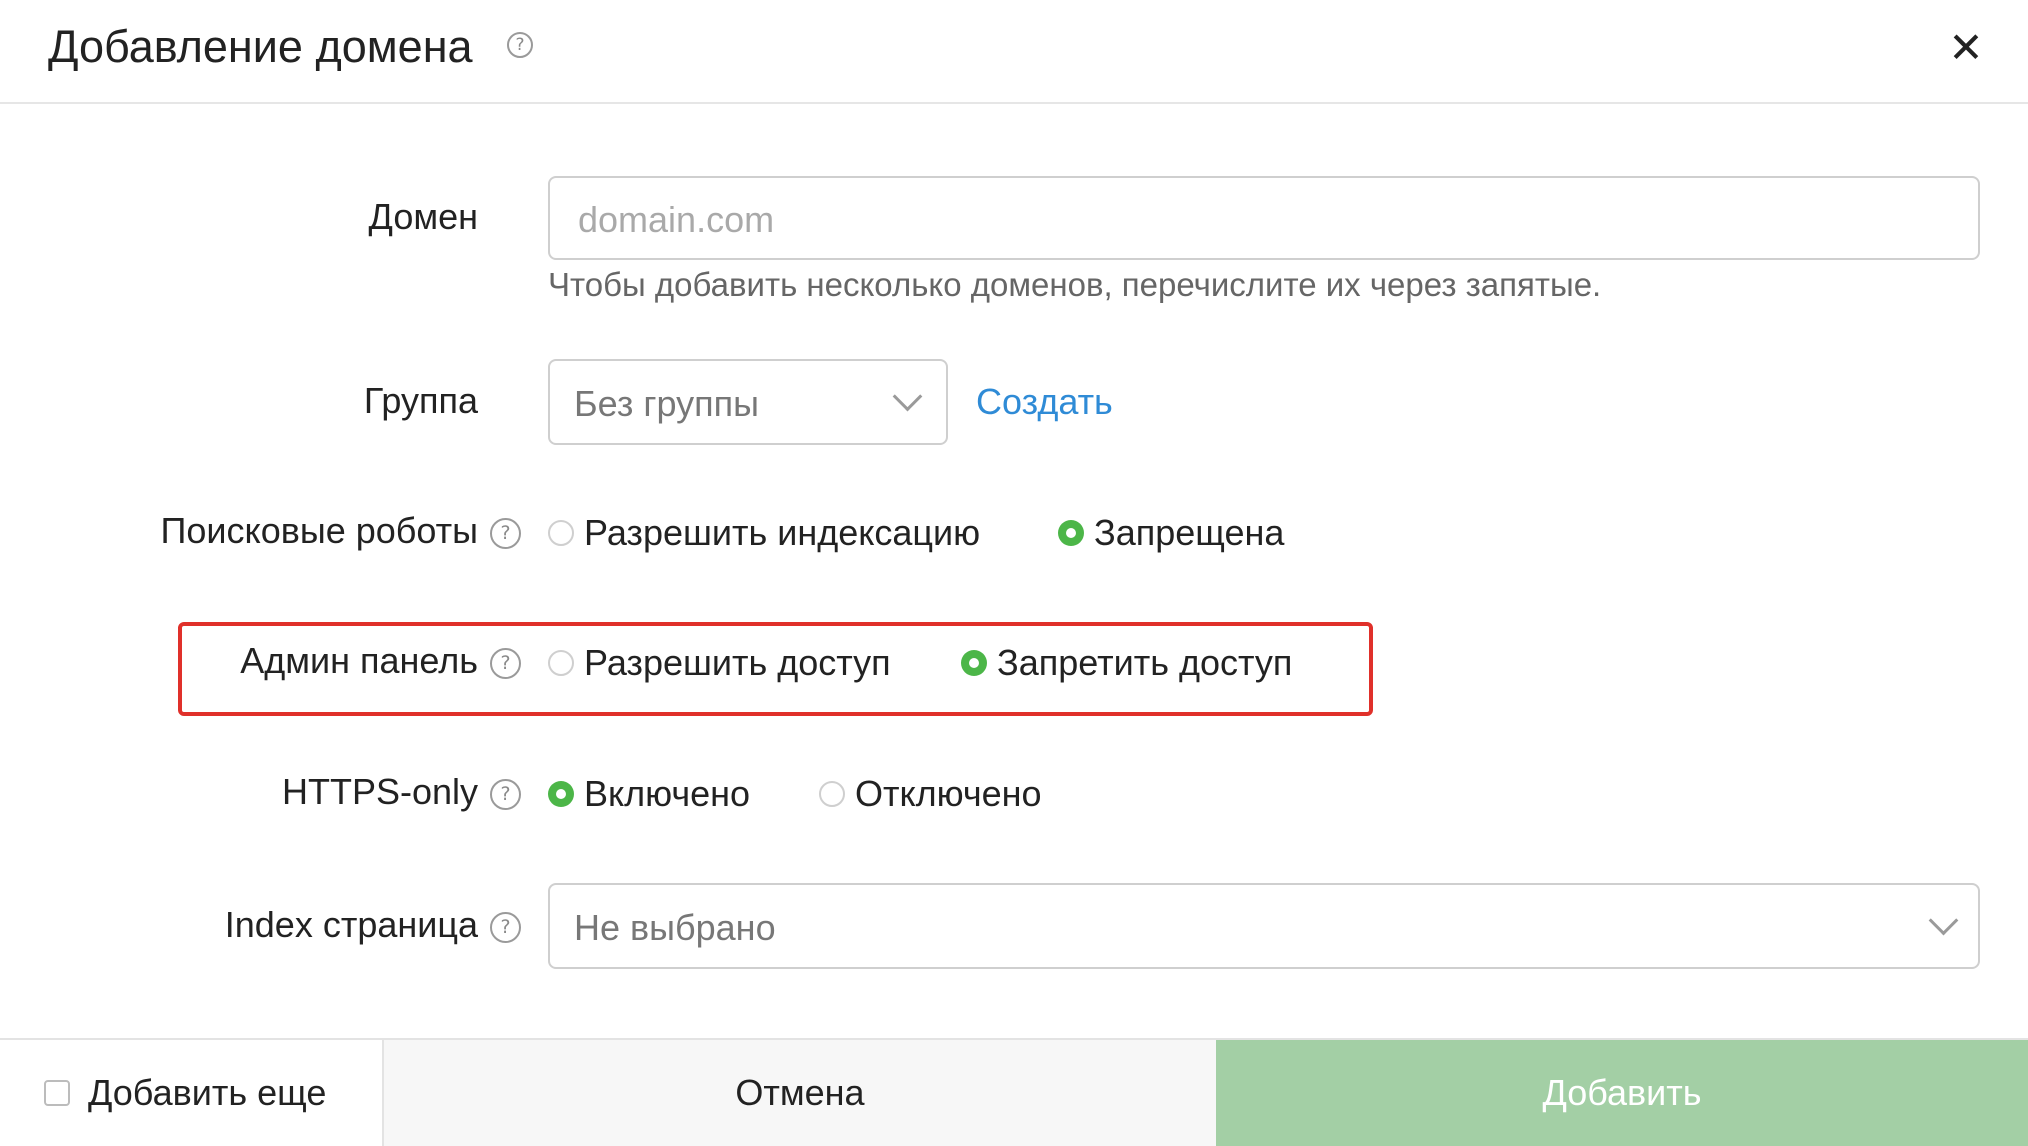 The height and width of the screenshot is (1146, 2028). Describe the element at coordinates (676, 219) in the screenshot. I see `domain-placeholder: domain.com` at that location.